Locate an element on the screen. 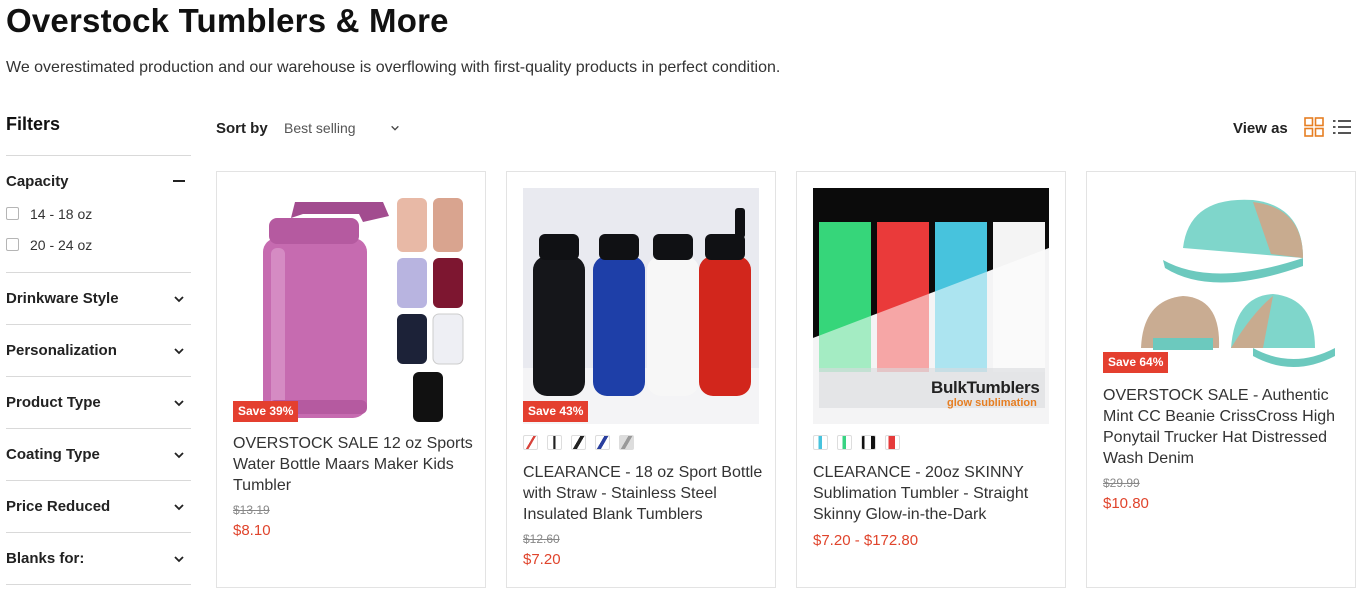 Image resolution: width=1359 pixels, height=592 pixels. compare-at-price: $12.60 is located at coordinates (541, 539).